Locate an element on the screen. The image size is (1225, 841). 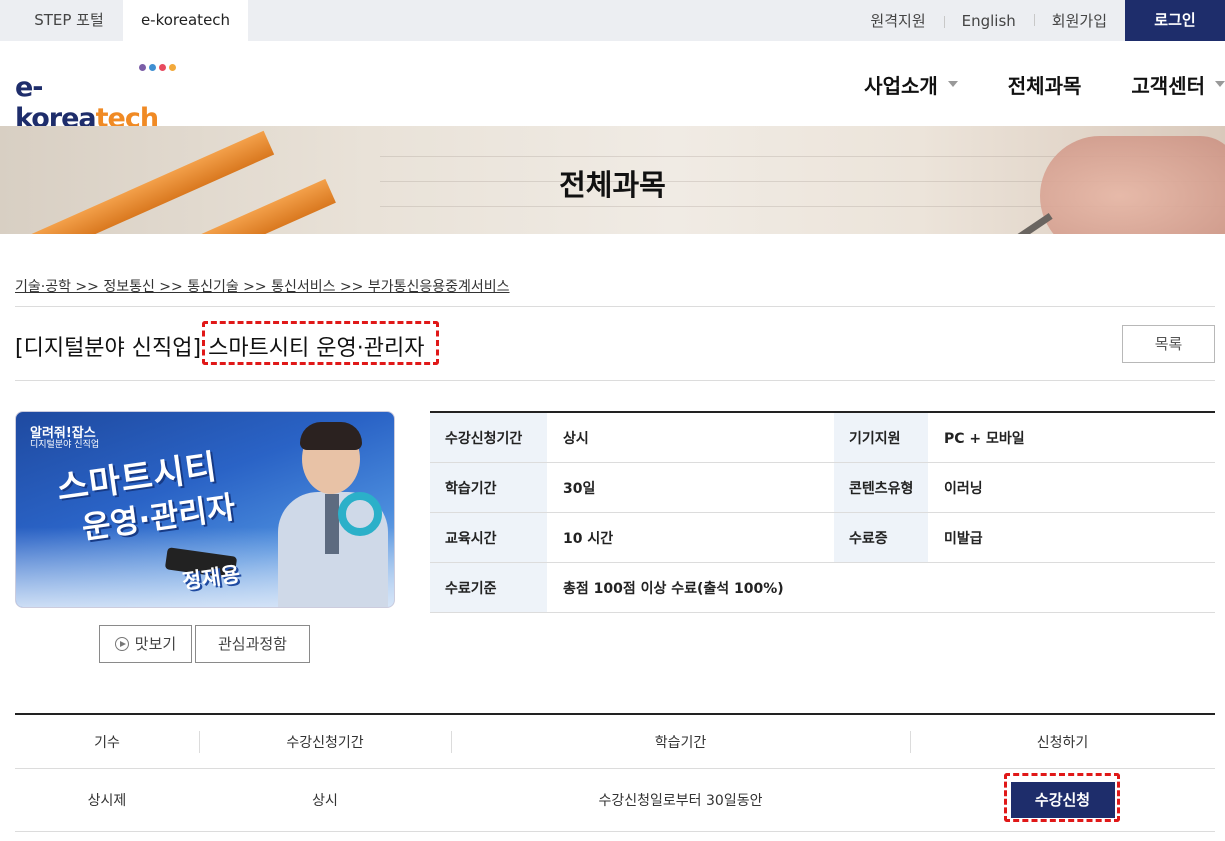
nav-label: 전체과목 is located at coordinates (1044, 85).